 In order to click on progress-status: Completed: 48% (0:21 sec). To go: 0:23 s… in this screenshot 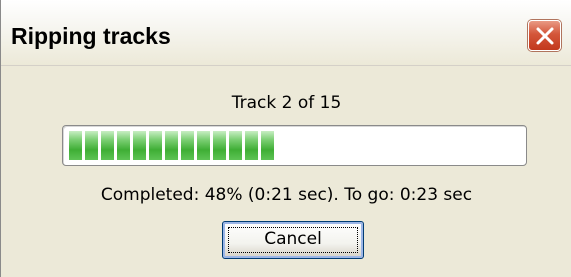, I will do `click(286, 195)`.